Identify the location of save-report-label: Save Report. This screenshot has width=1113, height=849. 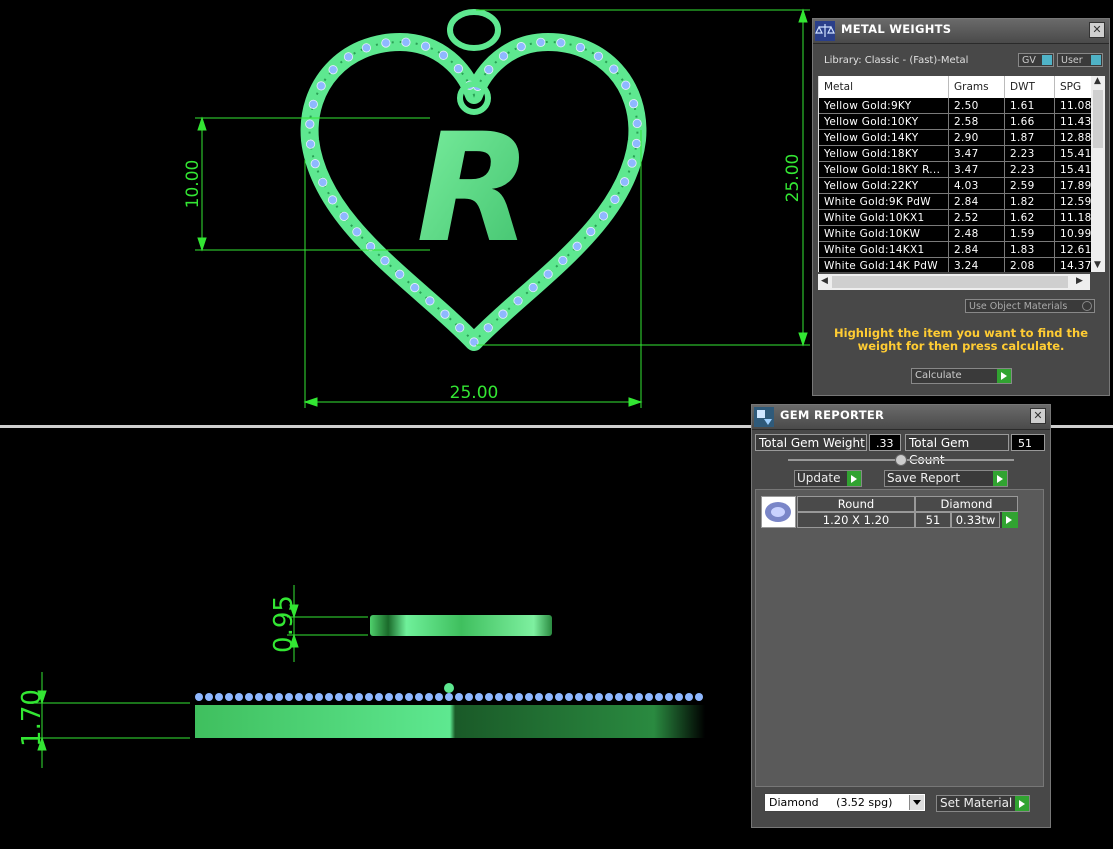
(924, 478).